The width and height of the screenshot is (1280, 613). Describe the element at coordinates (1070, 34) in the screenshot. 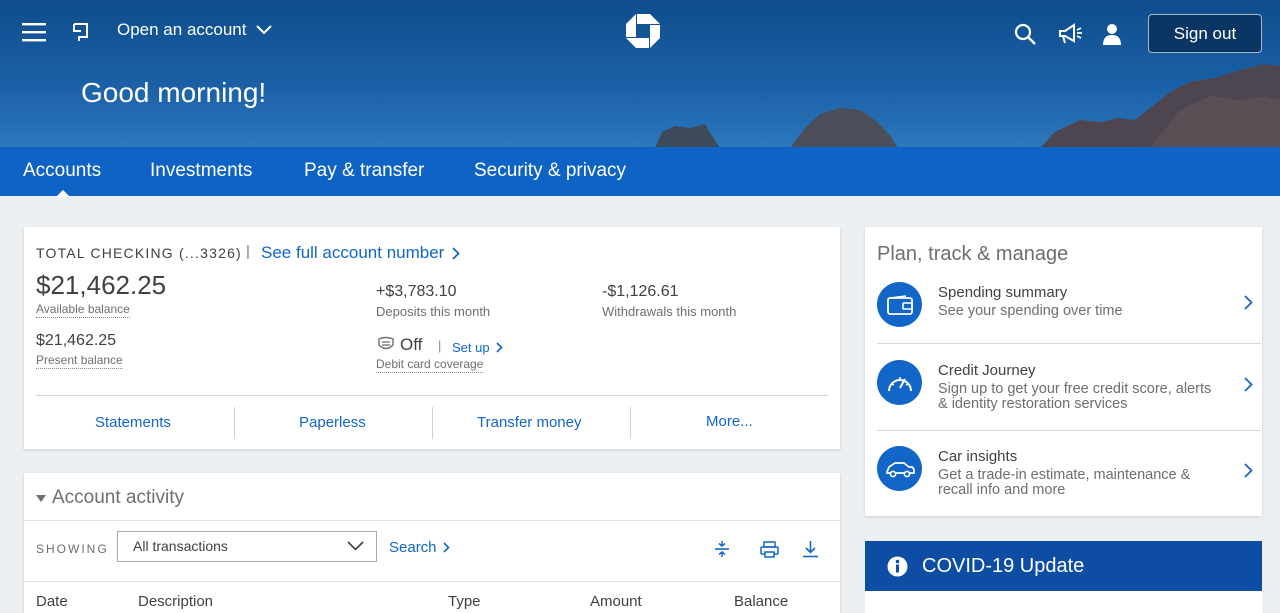

I see `megaphone-icon` at that location.